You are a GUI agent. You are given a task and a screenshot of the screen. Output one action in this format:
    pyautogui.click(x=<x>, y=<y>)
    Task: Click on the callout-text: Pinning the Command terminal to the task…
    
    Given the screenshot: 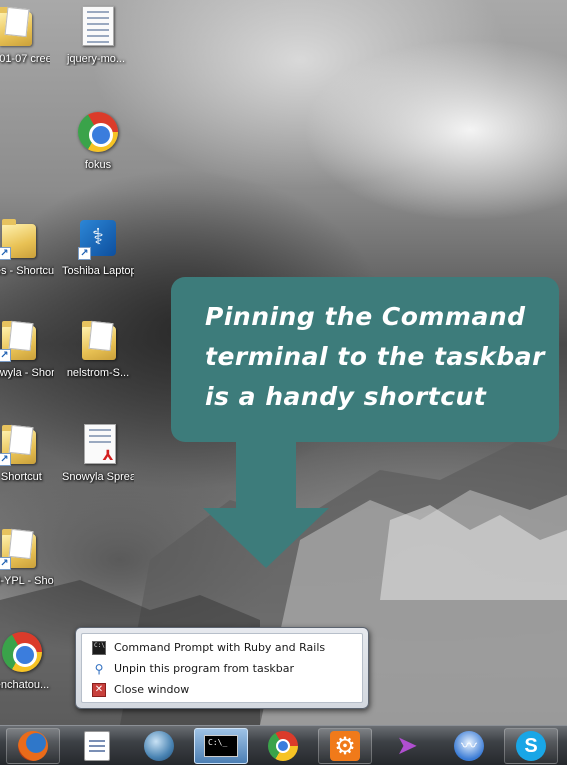 What is the action you would take?
    pyautogui.click(x=375, y=356)
    